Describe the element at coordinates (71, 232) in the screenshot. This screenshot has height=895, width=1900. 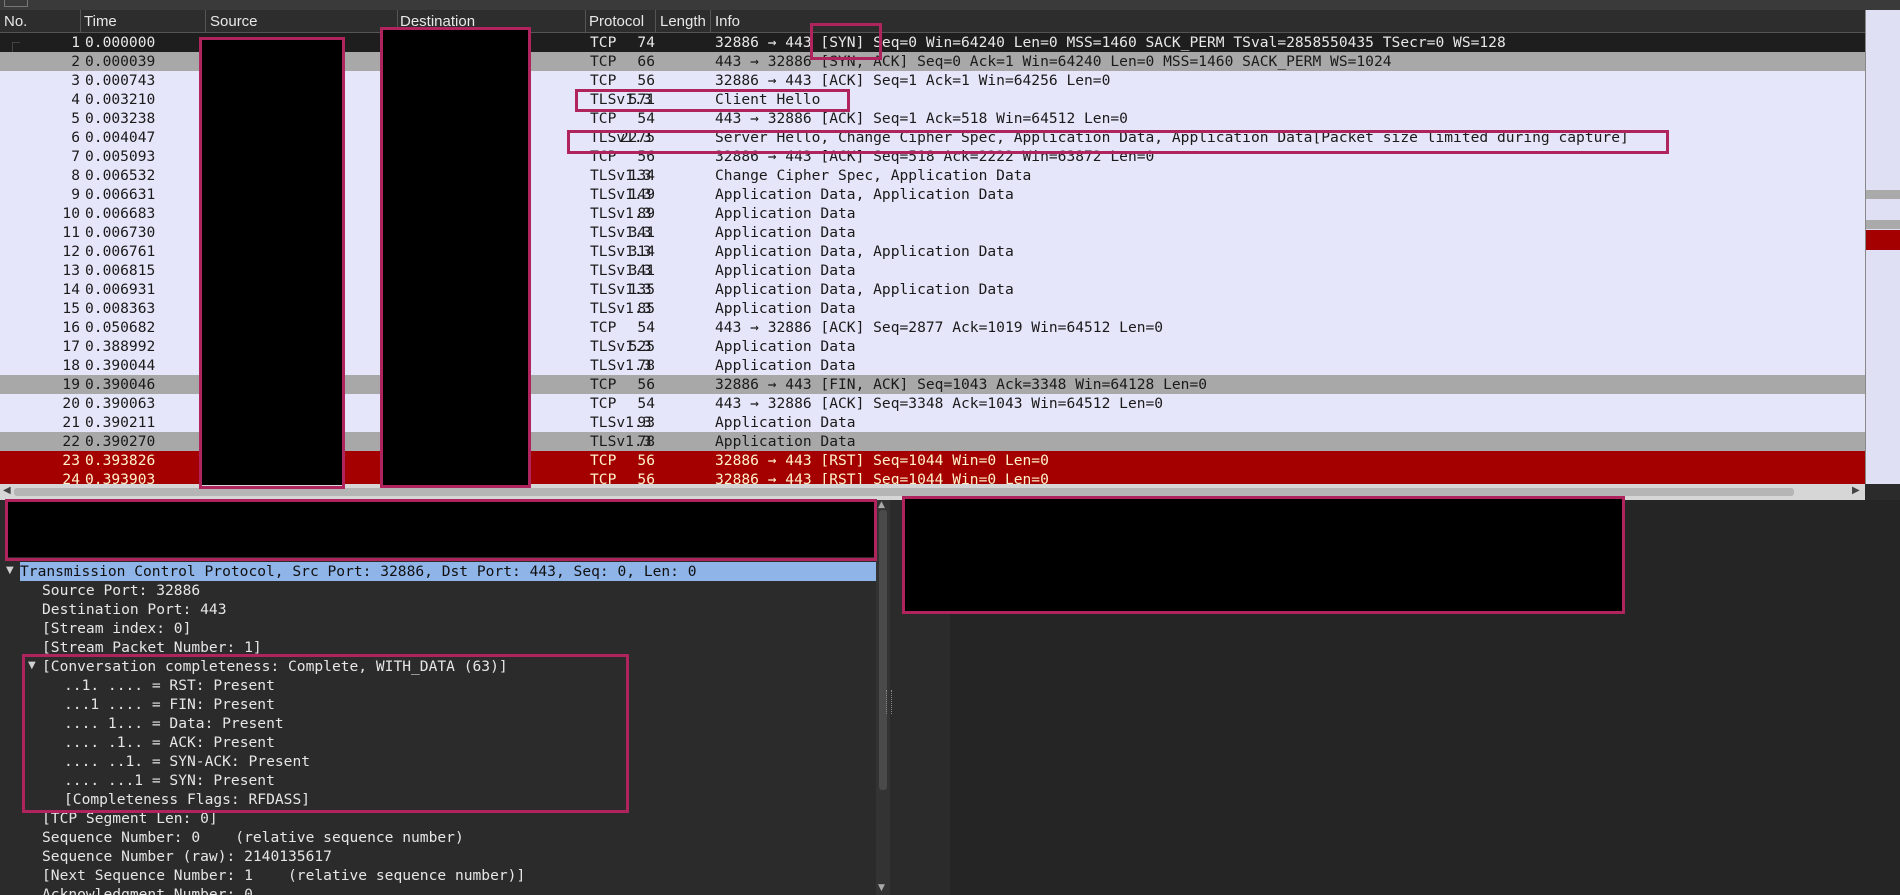
I see `packet-no: 11` at that location.